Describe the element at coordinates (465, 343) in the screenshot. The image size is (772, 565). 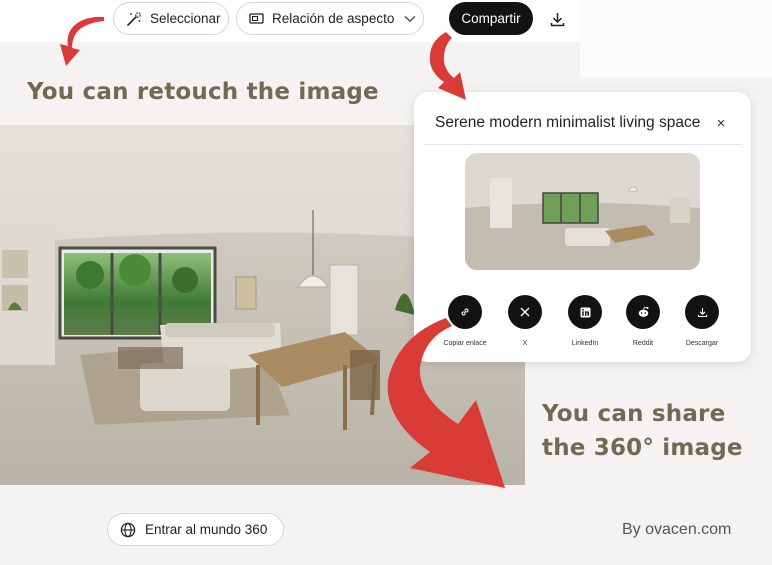
I see `share-option-label: Copiar enlace` at that location.